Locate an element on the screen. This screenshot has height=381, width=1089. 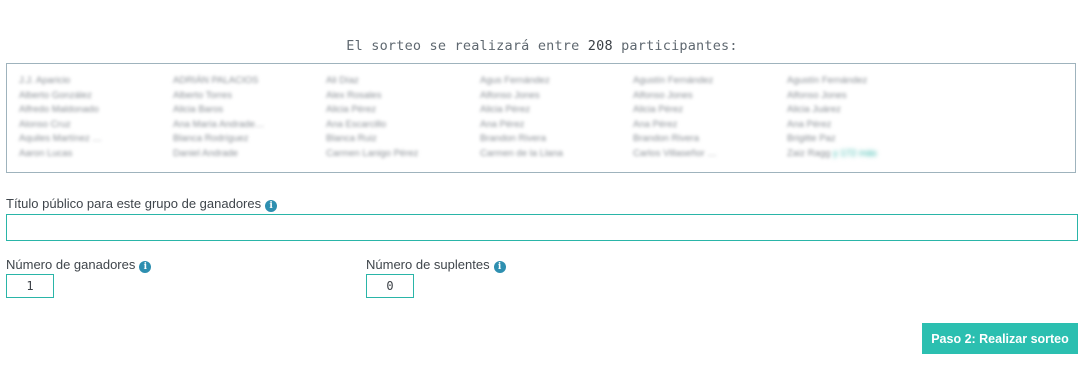
substitutes-field-label-text: Número de suplentes is located at coordinates (428, 264).